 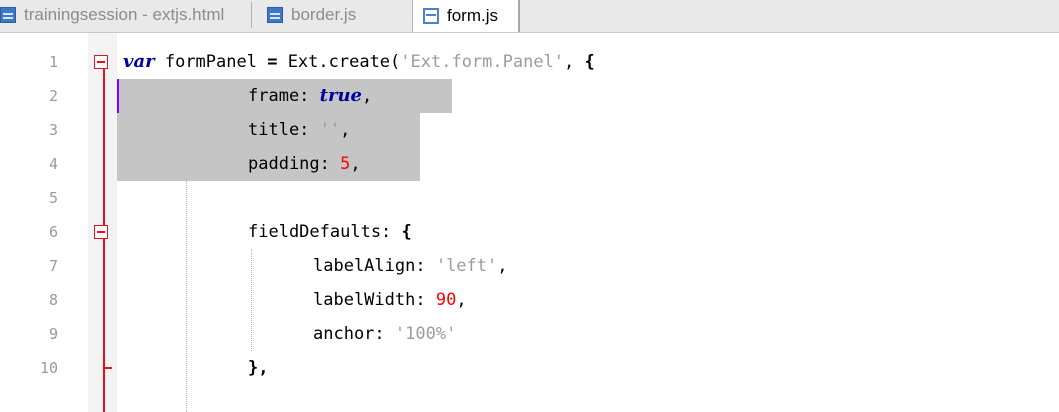 I want to click on code-line-3: title: '',, so click(x=299, y=130).